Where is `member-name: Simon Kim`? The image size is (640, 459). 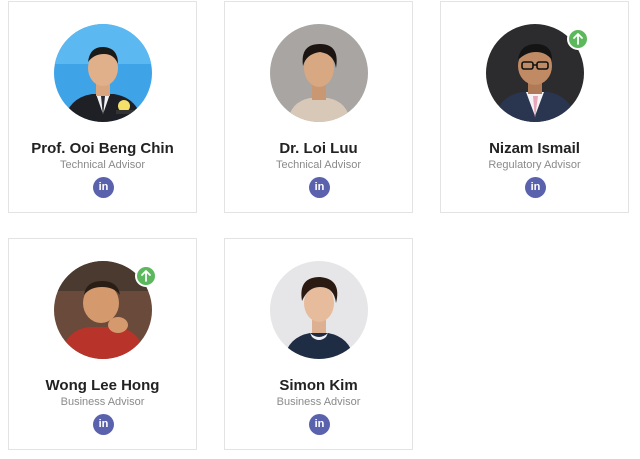 member-name: Simon Kim is located at coordinates (318, 385).